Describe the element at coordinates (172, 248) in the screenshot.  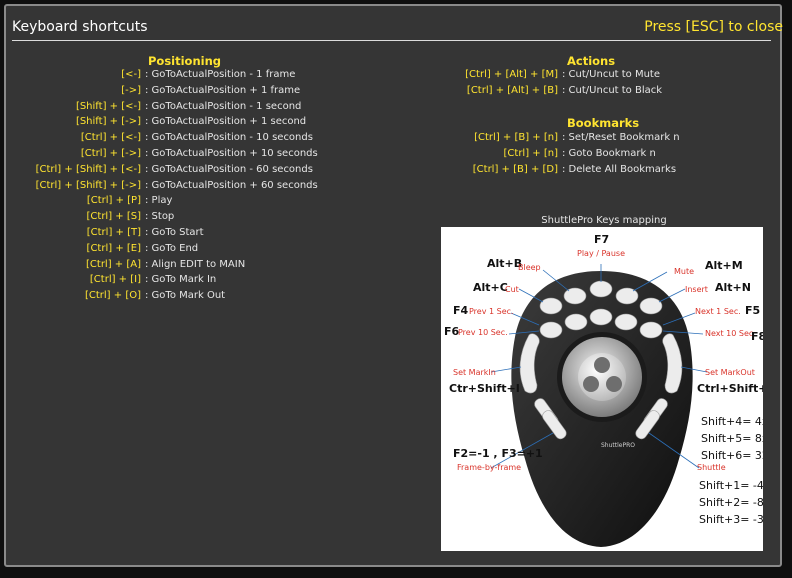
I see `shortcut-description: : GoTo End` at that location.